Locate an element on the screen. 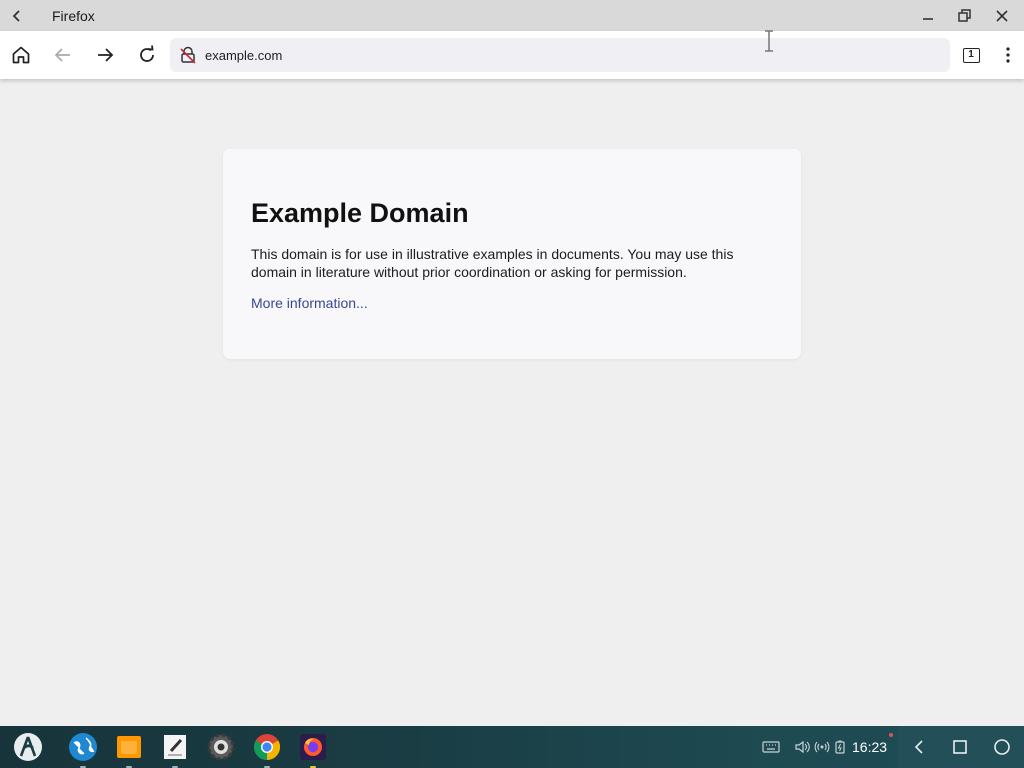  home-button is located at coordinates (21, 55).